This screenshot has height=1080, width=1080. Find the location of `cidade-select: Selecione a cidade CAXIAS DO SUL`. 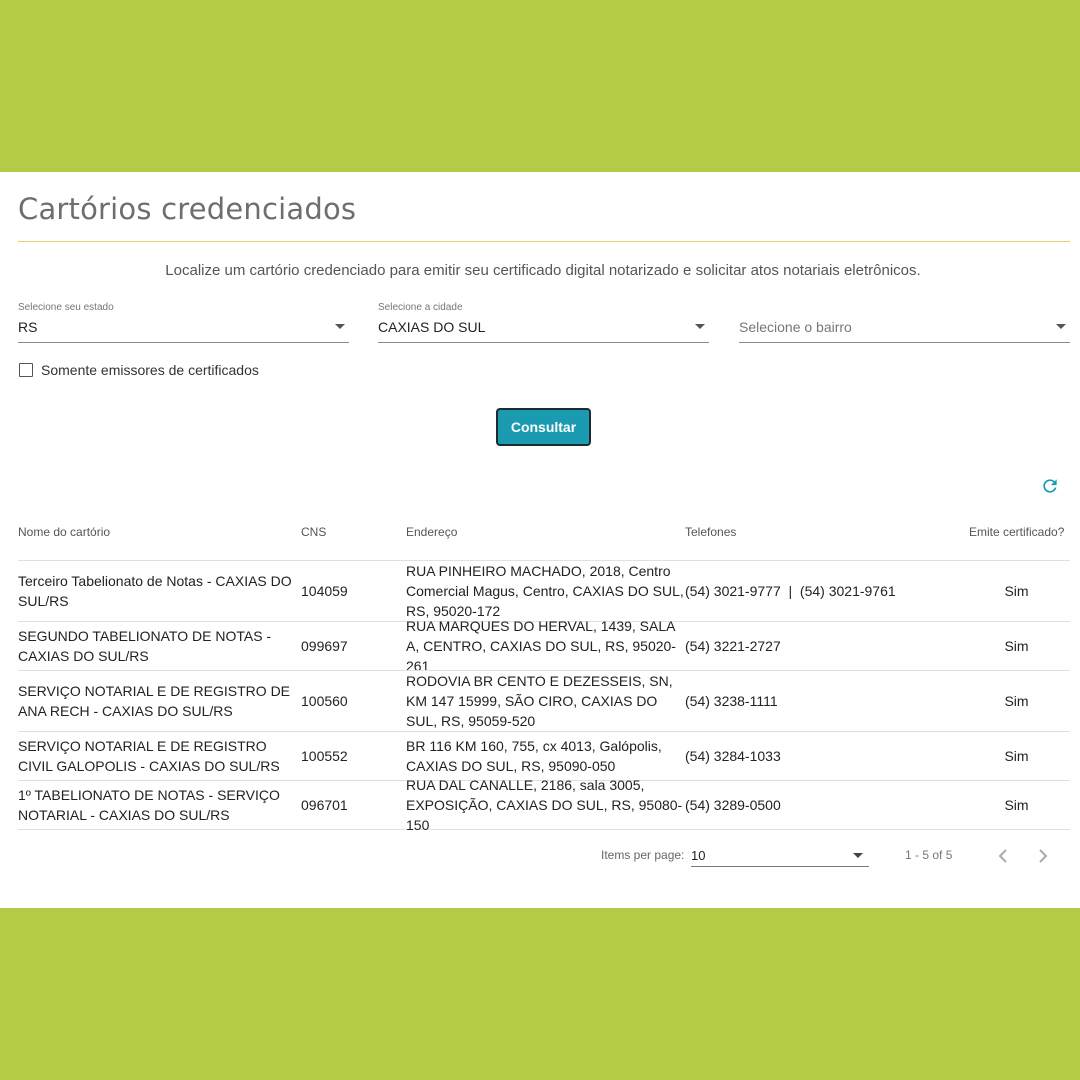

cidade-select: Selecione a cidade CAXIAS DO SUL is located at coordinates (543, 321).